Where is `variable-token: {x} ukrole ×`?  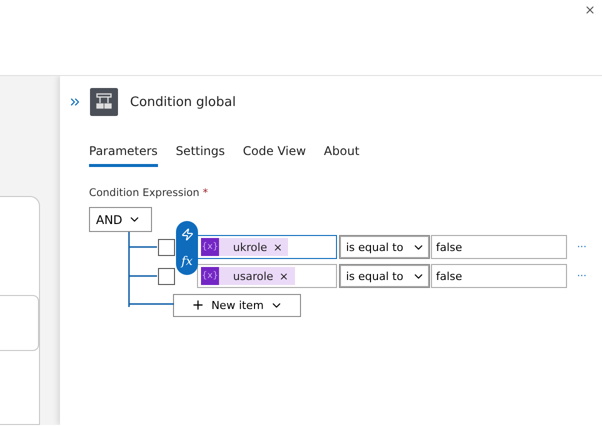 variable-token: {x} ukrole × is located at coordinates (244, 247).